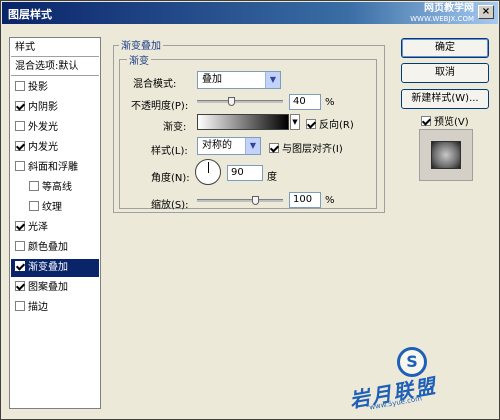 Image resolution: width=500 pixels, height=420 pixels. I want to click on style-value: 对称的, so click(217, 145).